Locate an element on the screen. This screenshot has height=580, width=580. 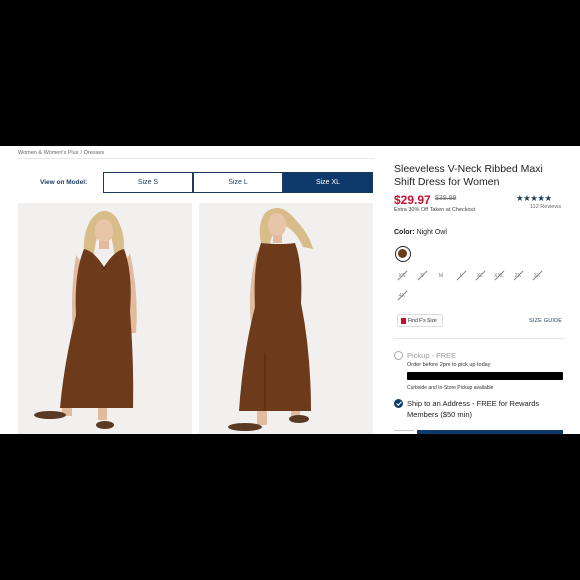
breadcrumb: Women & Women's Plus / Dresses is located at coordinates (61, 153).